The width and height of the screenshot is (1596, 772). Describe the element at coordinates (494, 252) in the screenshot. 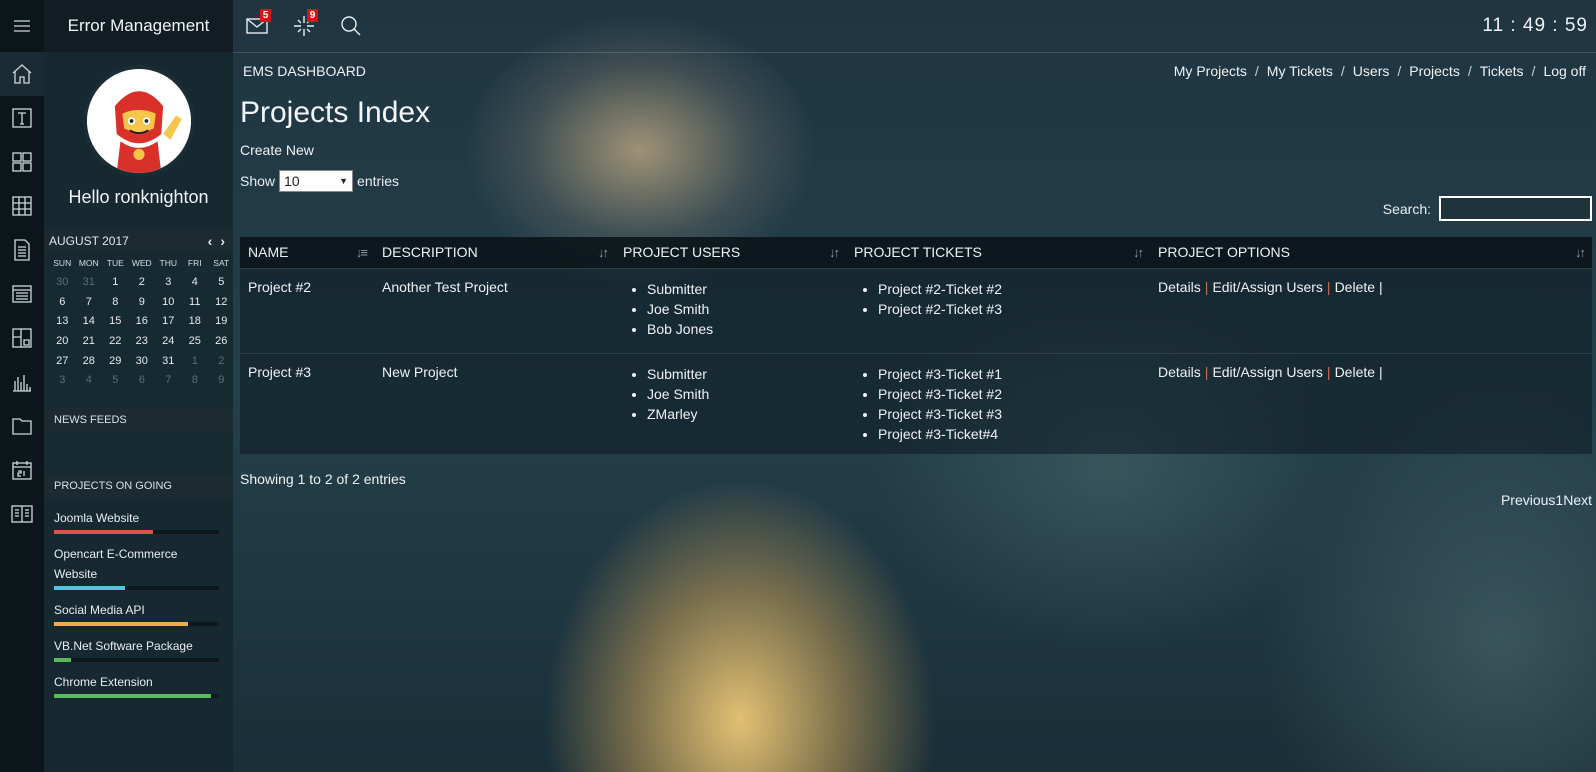

I see `column-header-description: DESCRIPTION ↓↑` at that location.